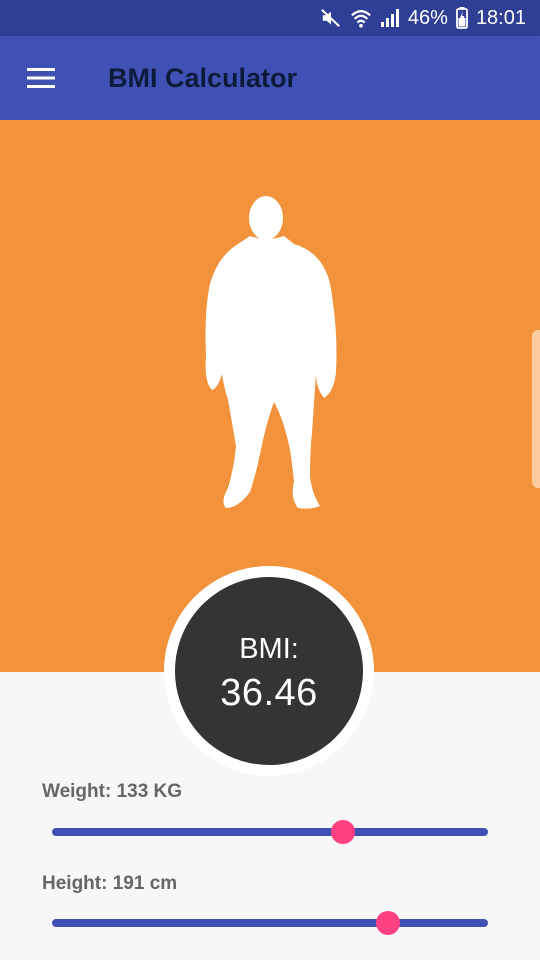  I want to click on app-bar: BMI Calculator, so click(270, 78).